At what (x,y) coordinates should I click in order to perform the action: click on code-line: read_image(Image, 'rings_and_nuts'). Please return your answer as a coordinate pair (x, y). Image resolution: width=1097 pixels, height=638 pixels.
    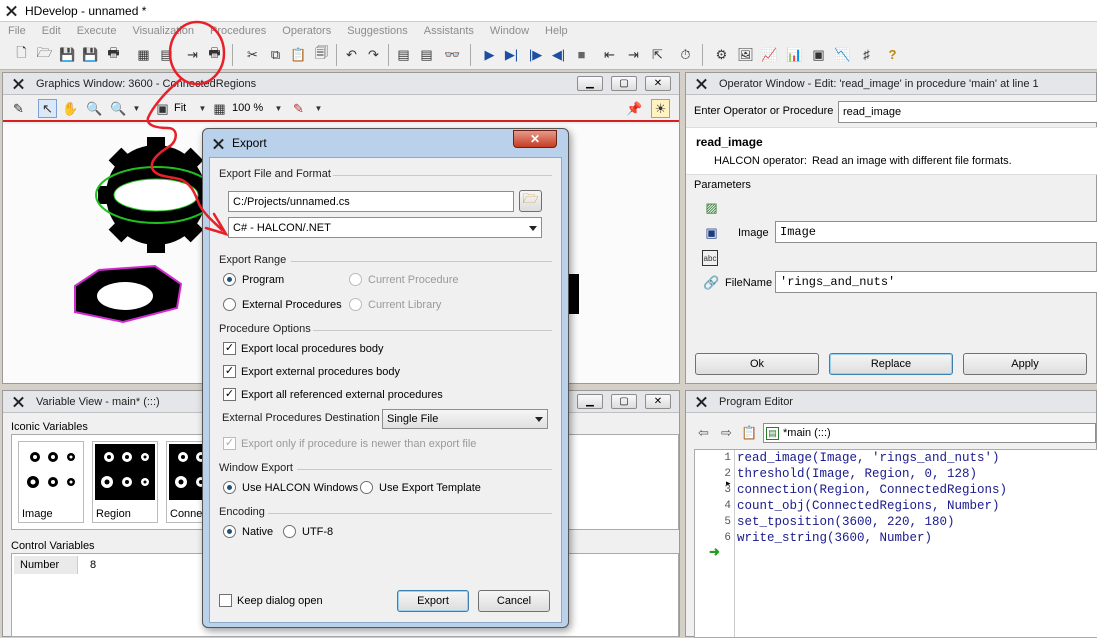
    Looking at the image, I should click on (868, 458).